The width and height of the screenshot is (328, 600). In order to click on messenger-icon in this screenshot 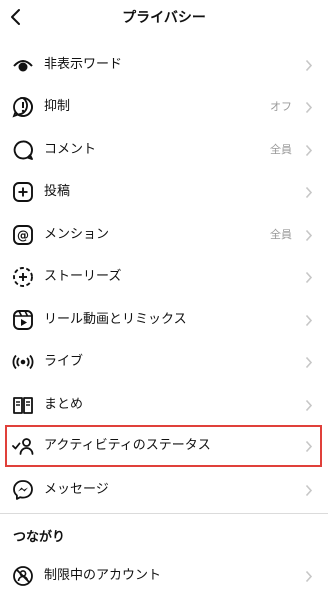, I will do `click(23, 490)`.